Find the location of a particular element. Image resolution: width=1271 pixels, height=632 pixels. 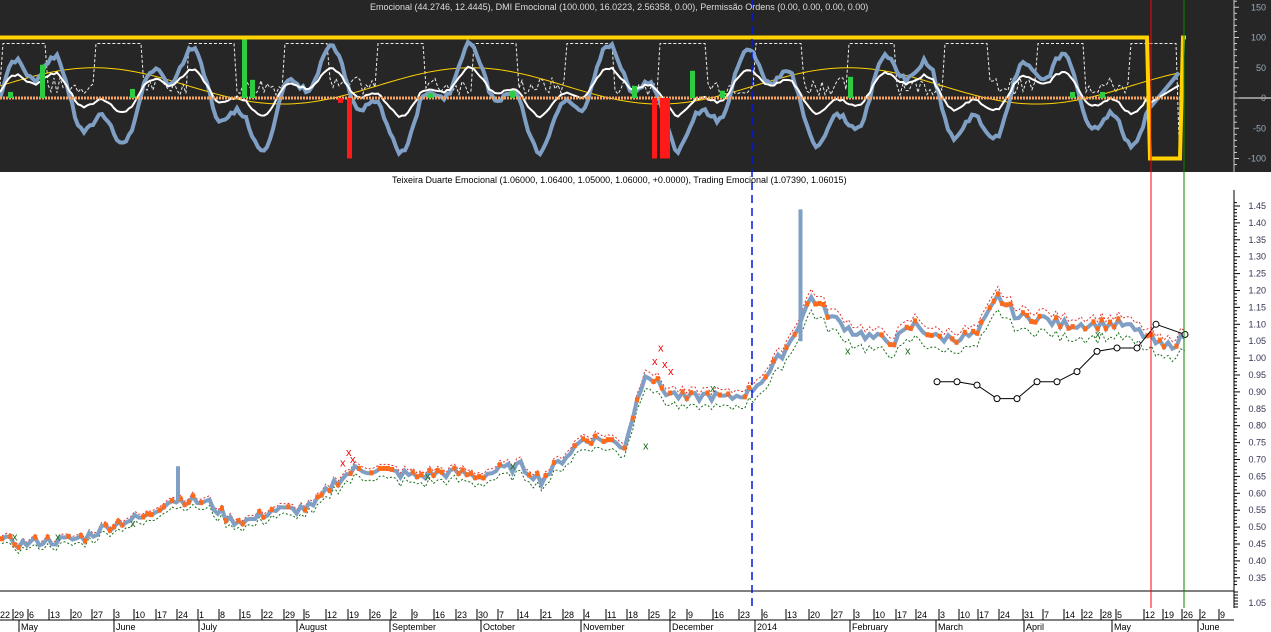

x-day-label: 12 is located at coordinates (1150, 615).